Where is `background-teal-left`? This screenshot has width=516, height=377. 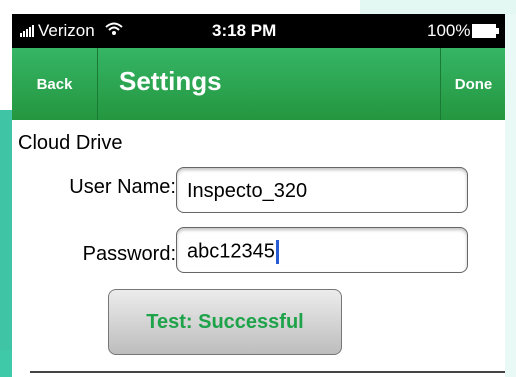
background-teal-left is located at coordinates (6, 243).